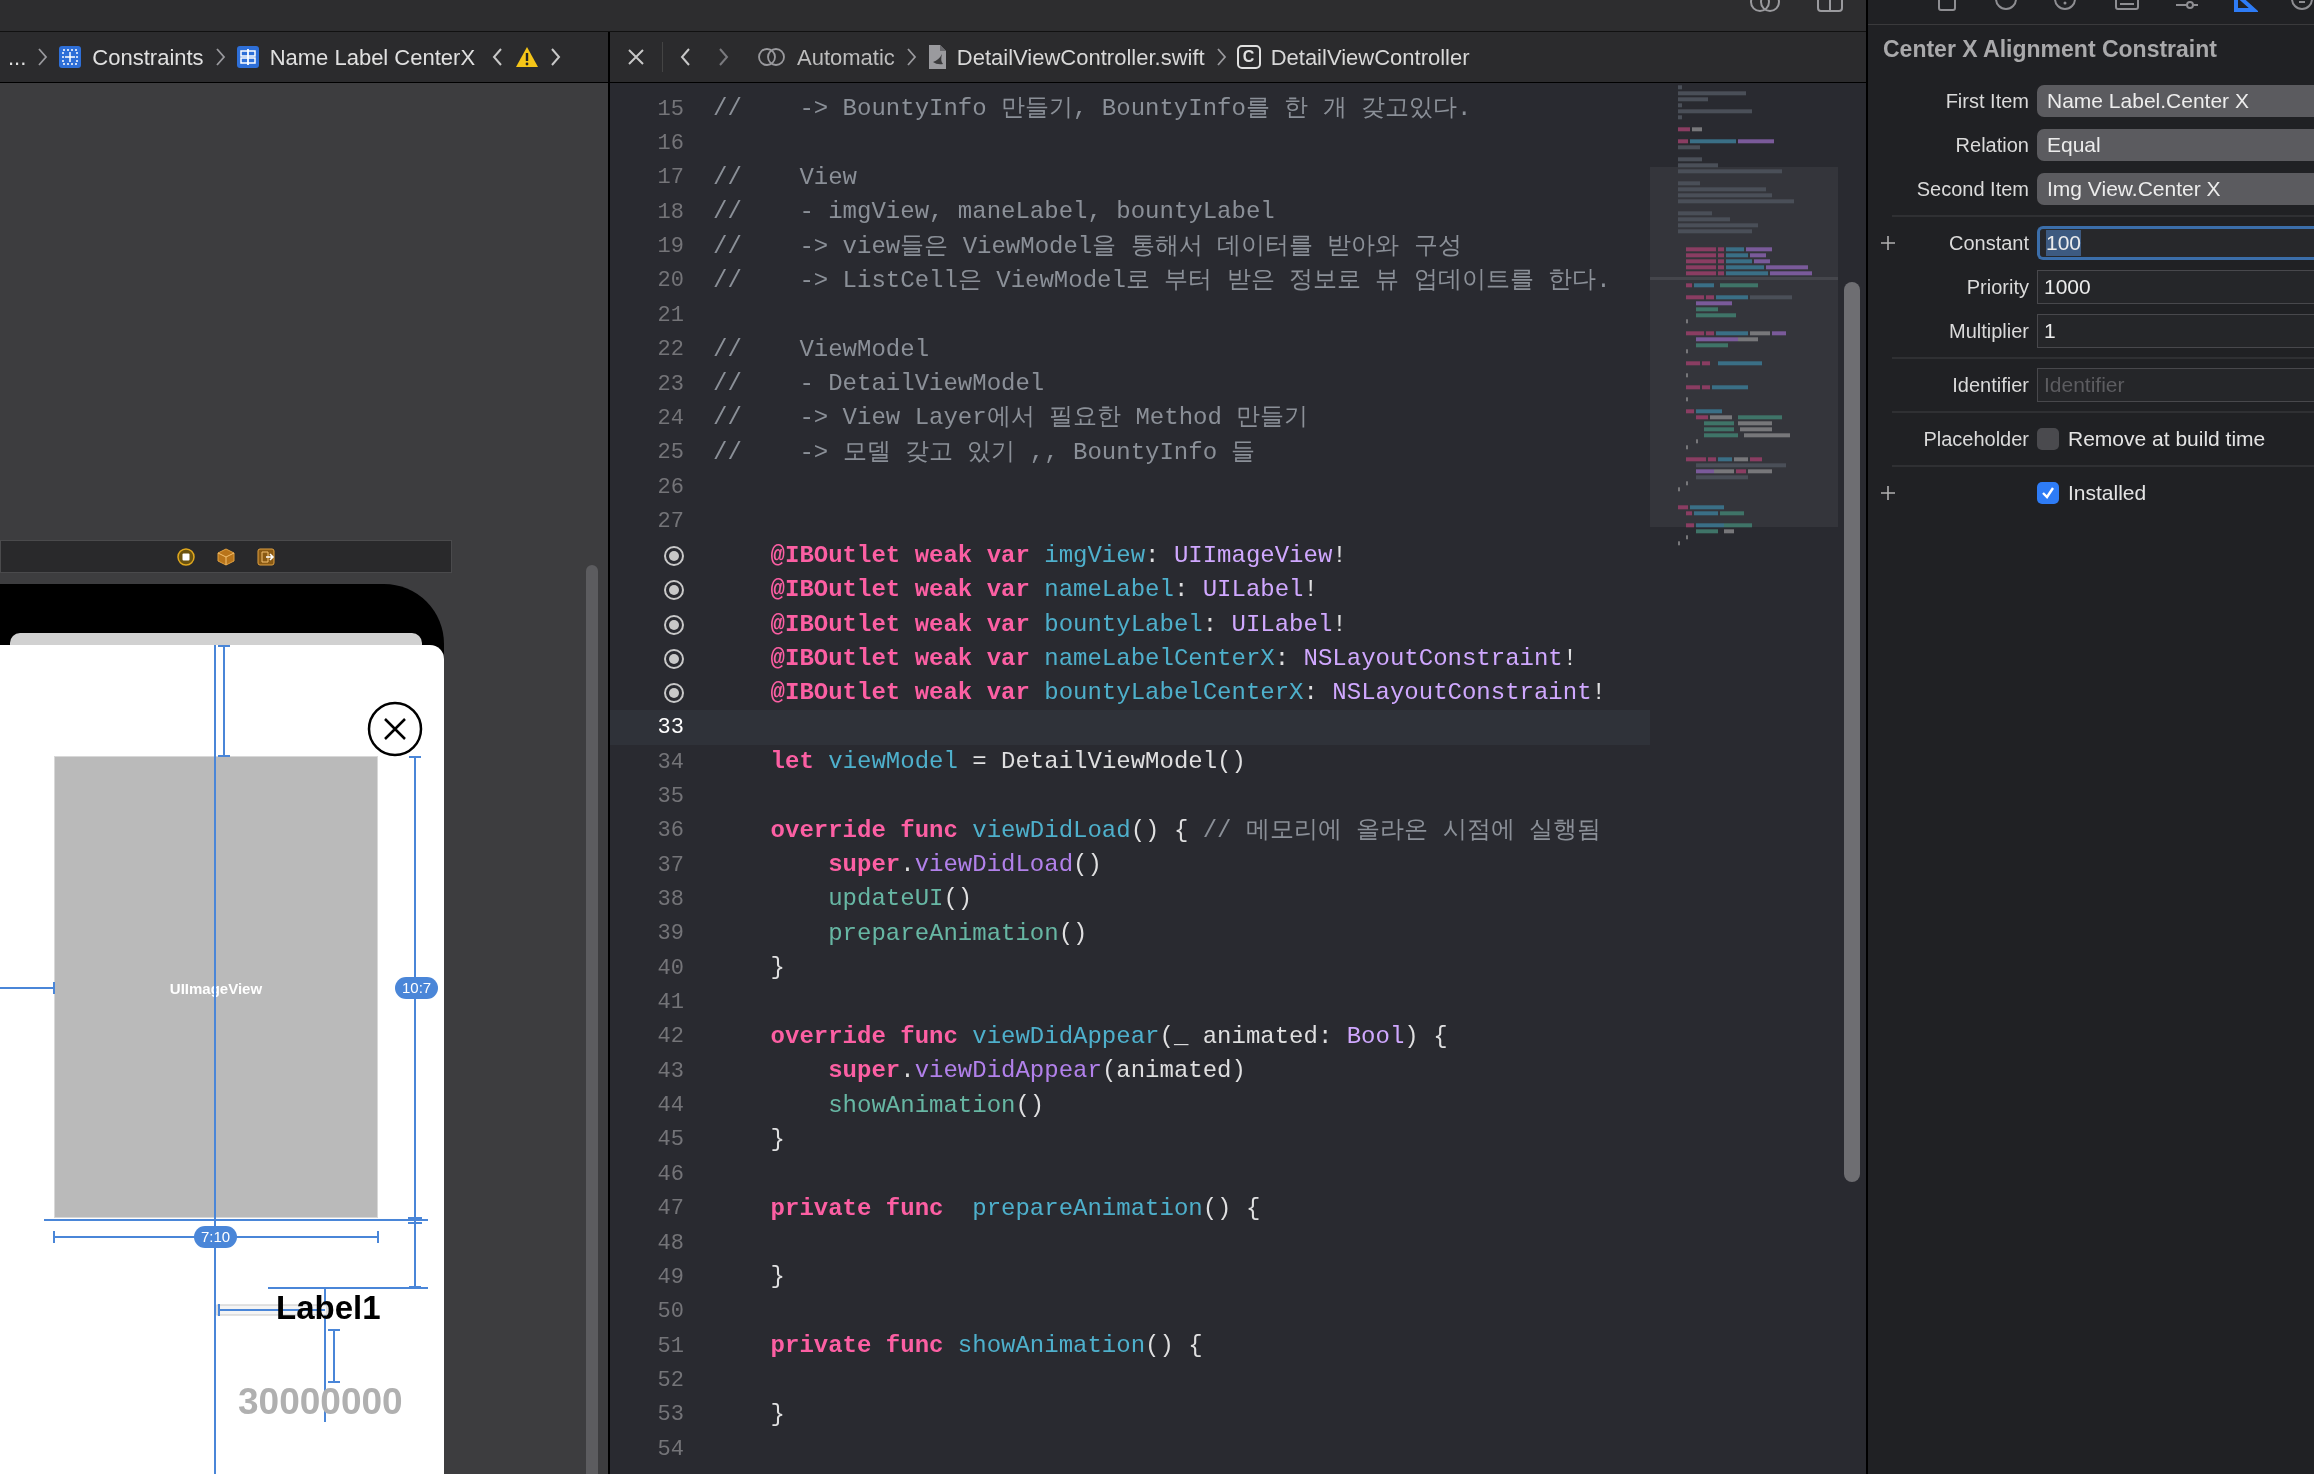 Image resolution: width=2314 pixels, height=1474 pixels. Describe the element at coordinates (247, 57) in the screenshot. I see `constraint-icon` at that location.